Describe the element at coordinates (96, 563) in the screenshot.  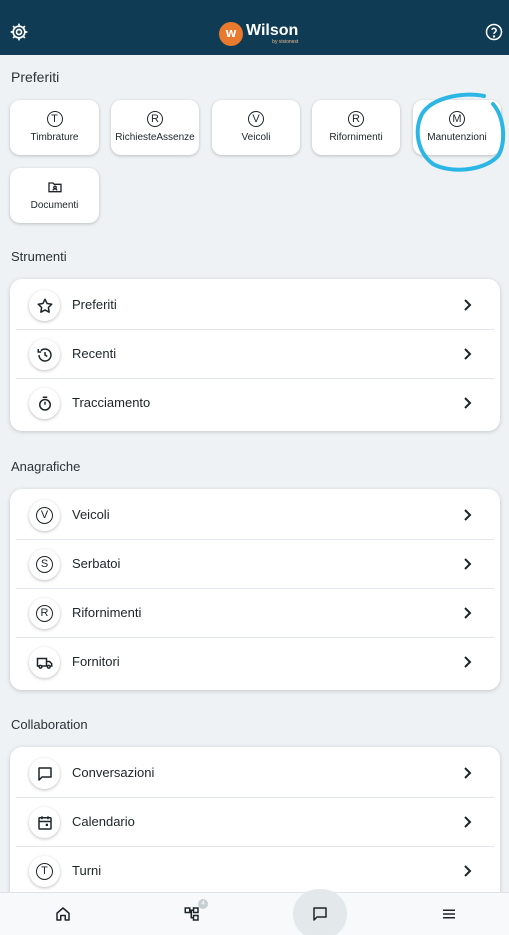
I see `row-label: Serbatoi` at that location.